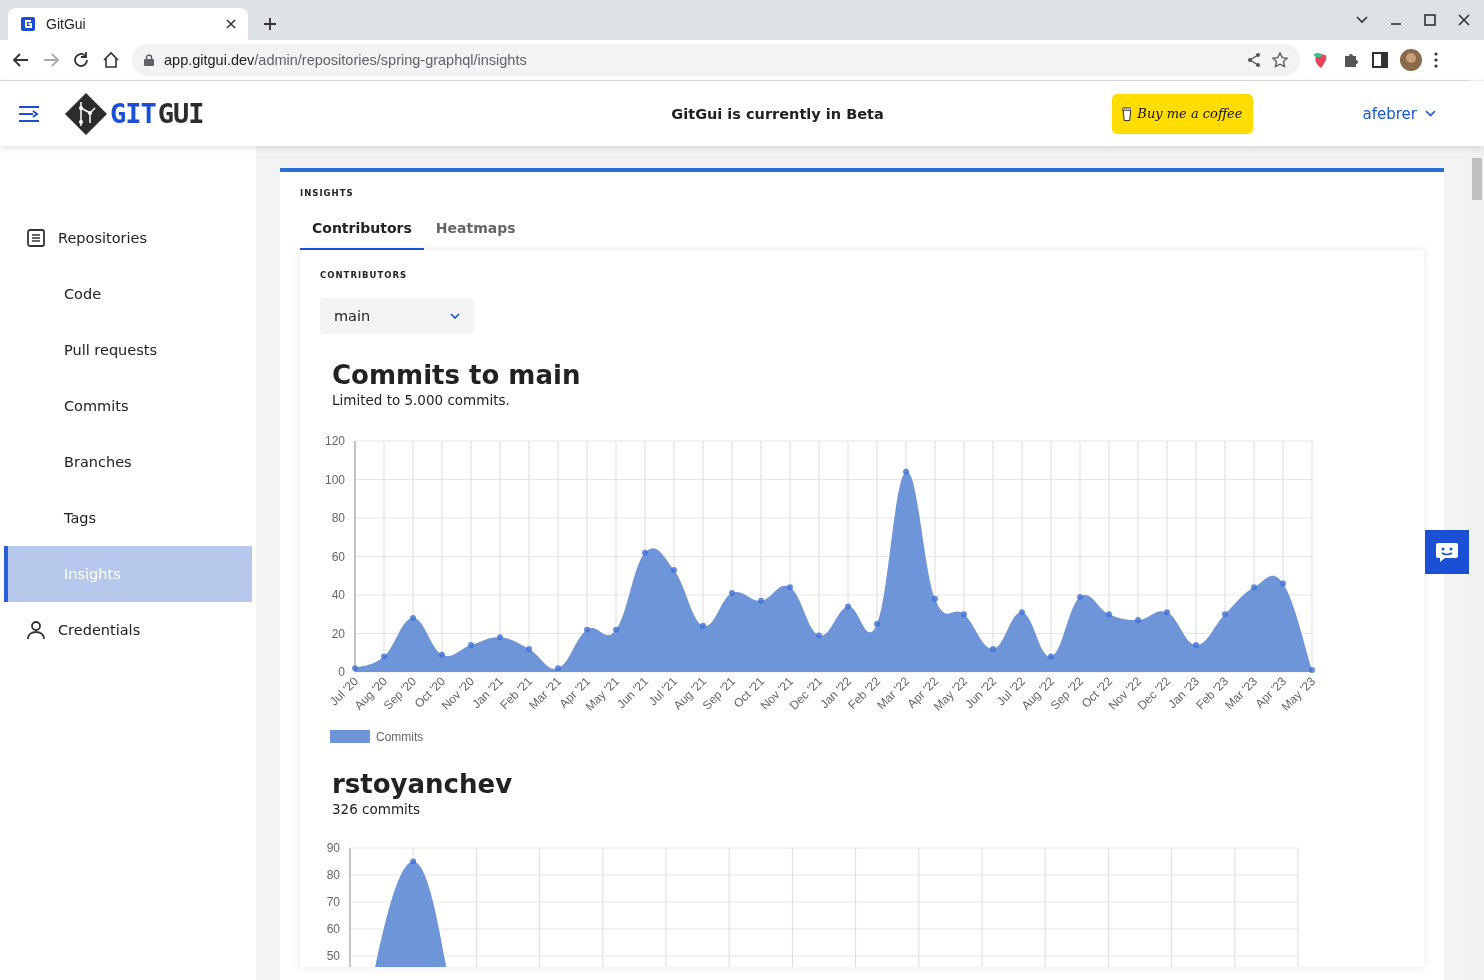 This screenshot has height=980, width=1484. I want to click on sidebar-item: Repositories, so click(124, 238).